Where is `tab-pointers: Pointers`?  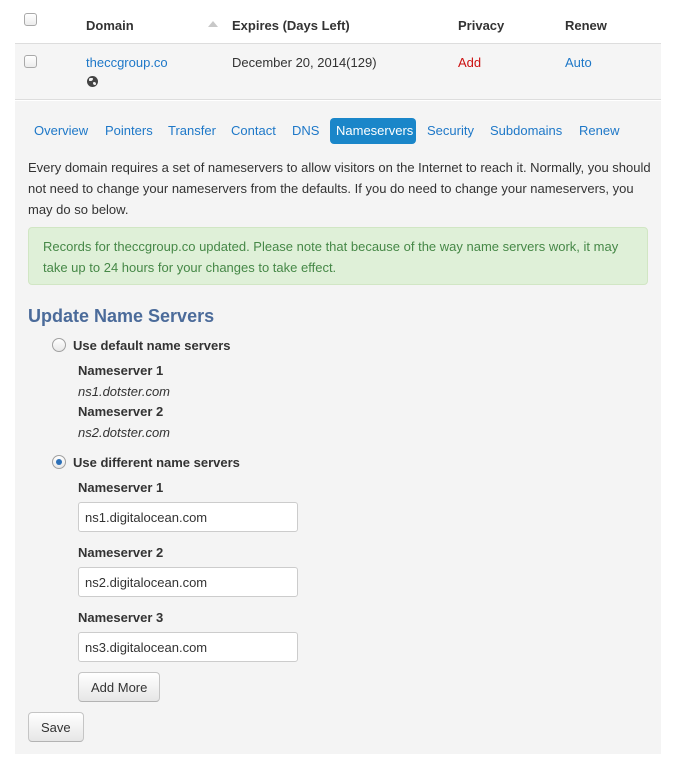
tab-pointers: Pointers is located at coordinates (129, 131).